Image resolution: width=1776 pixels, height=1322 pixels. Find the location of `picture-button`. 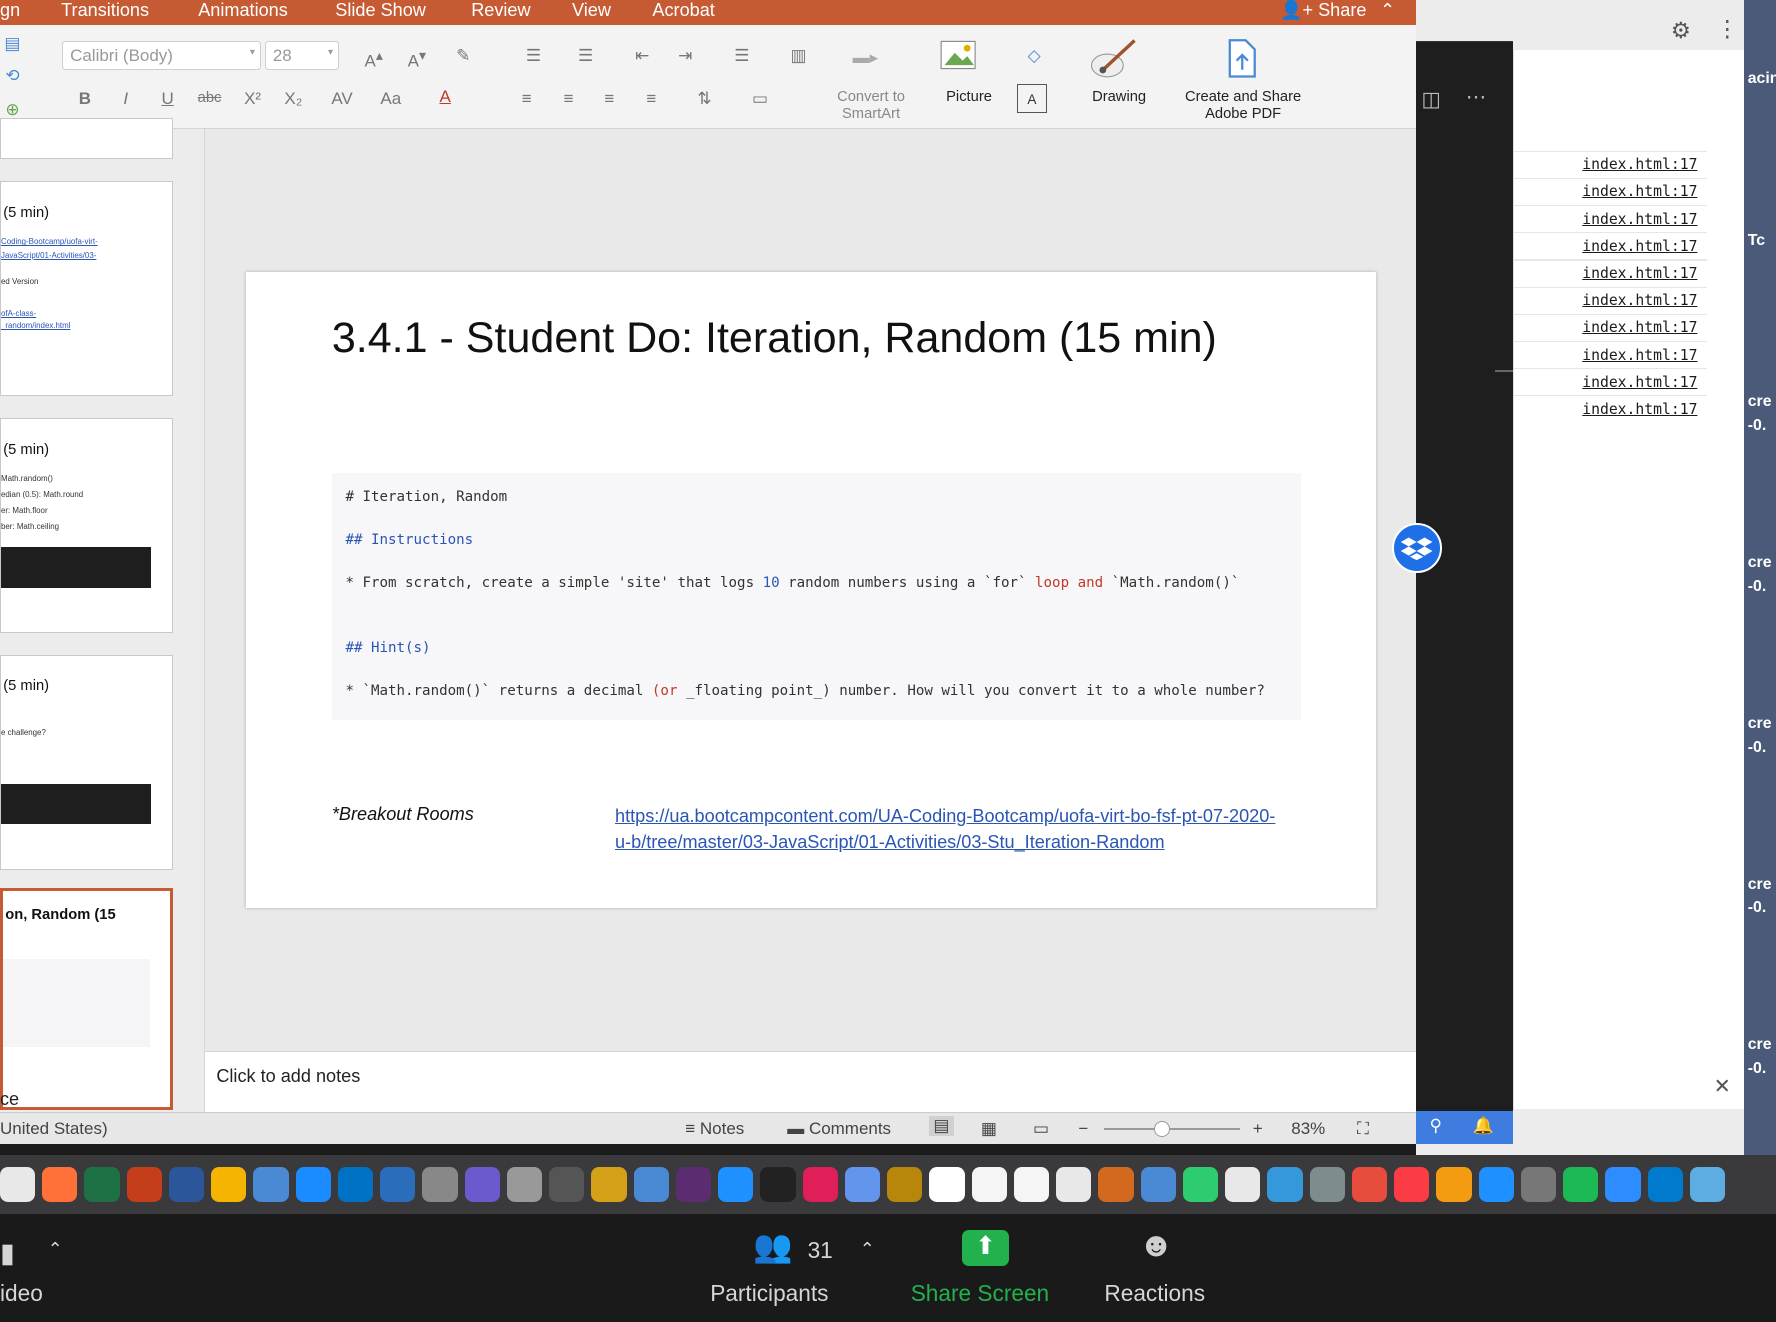

picture-button is located at coordinates (968, 60).